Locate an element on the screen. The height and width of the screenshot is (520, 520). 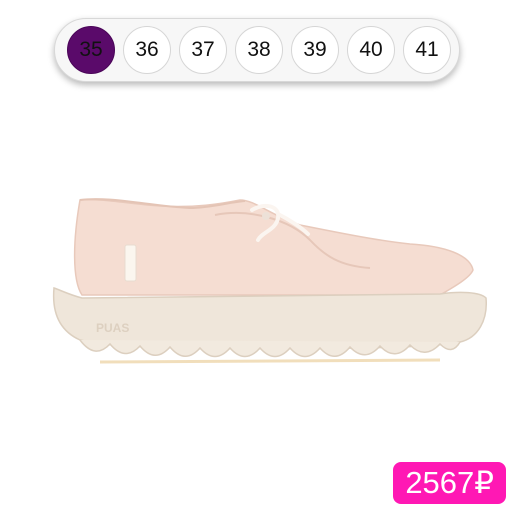
size-option-41: 41 is located at coordinates (427, 50).